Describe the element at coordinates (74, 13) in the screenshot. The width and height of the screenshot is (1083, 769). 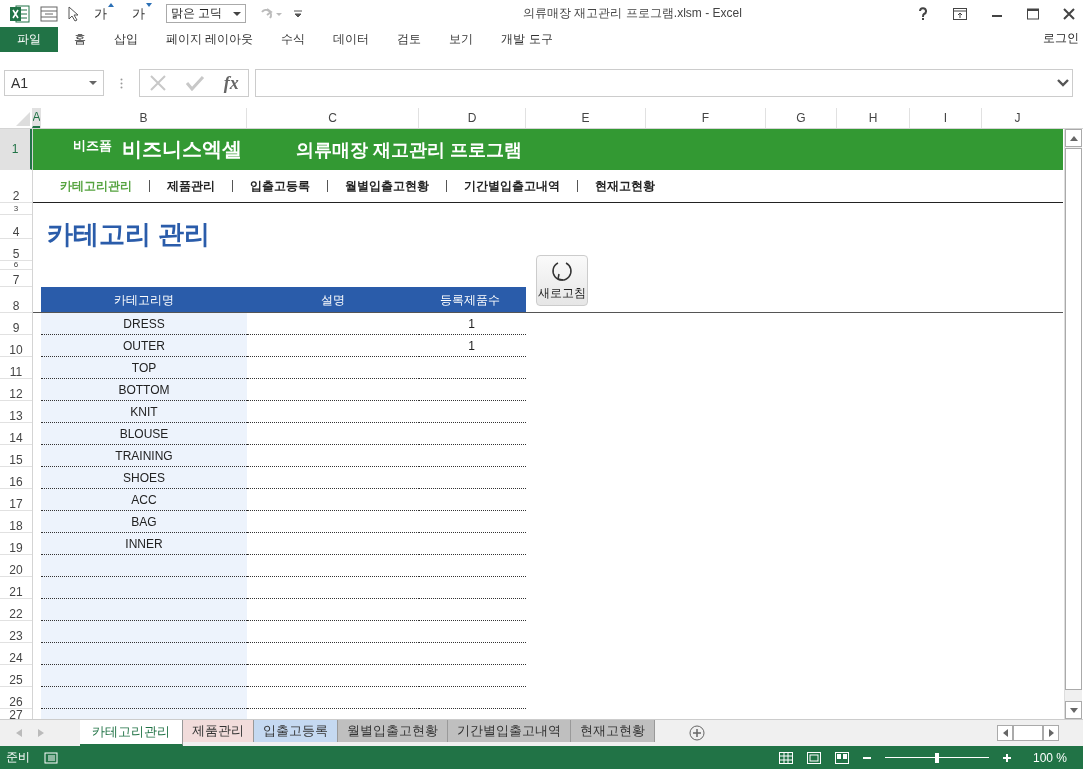
I see `cursor-icon` at that location.